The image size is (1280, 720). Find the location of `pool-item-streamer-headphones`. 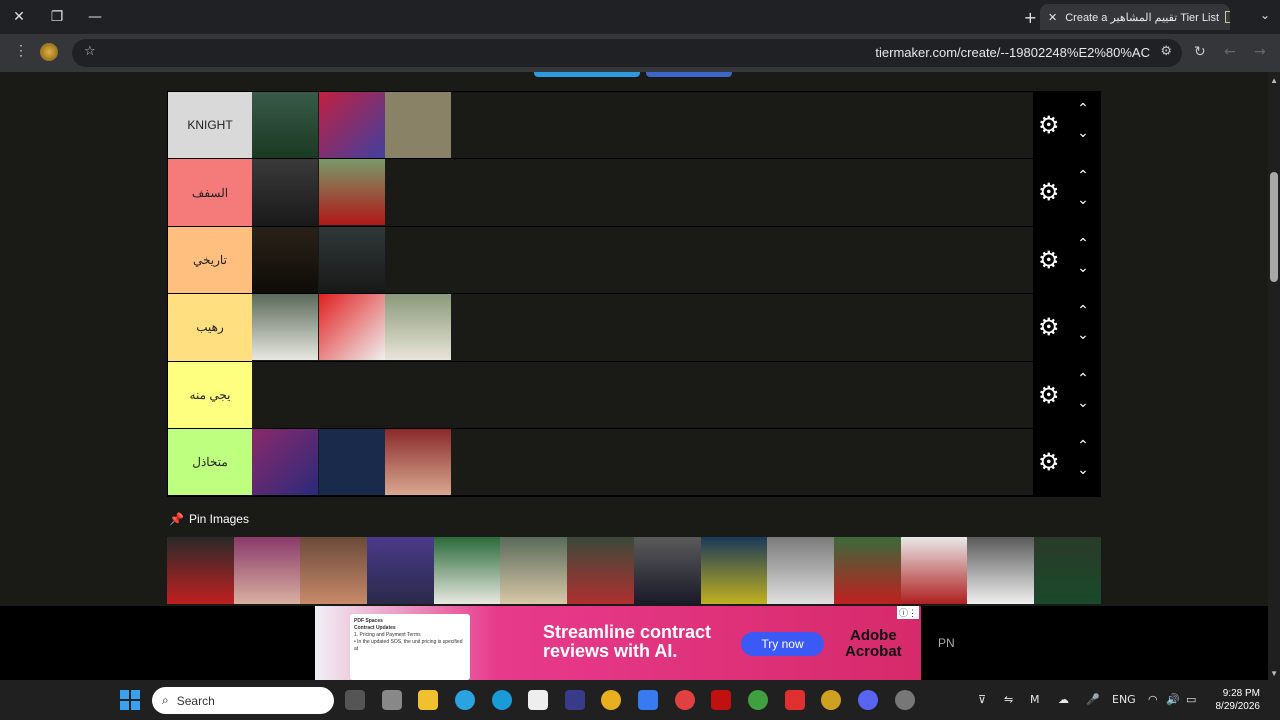

pool-item-streamer-headphones is located at coordinates (267, 570).